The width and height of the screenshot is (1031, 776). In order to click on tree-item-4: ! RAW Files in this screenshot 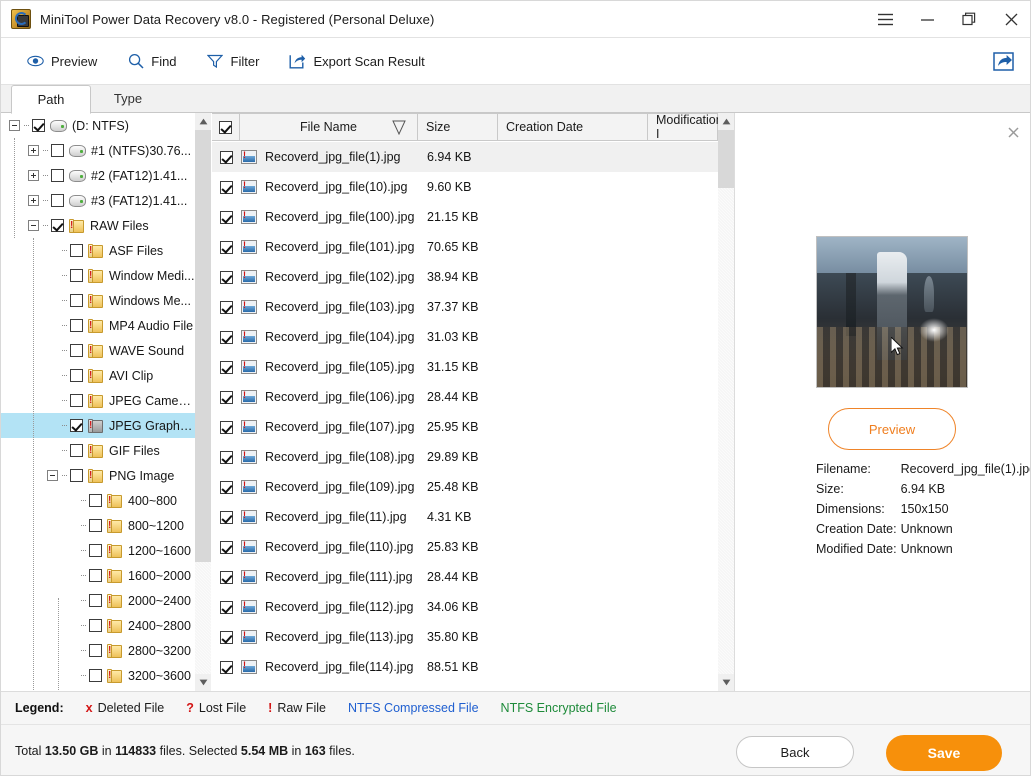, I will do `click(98, 225)`.